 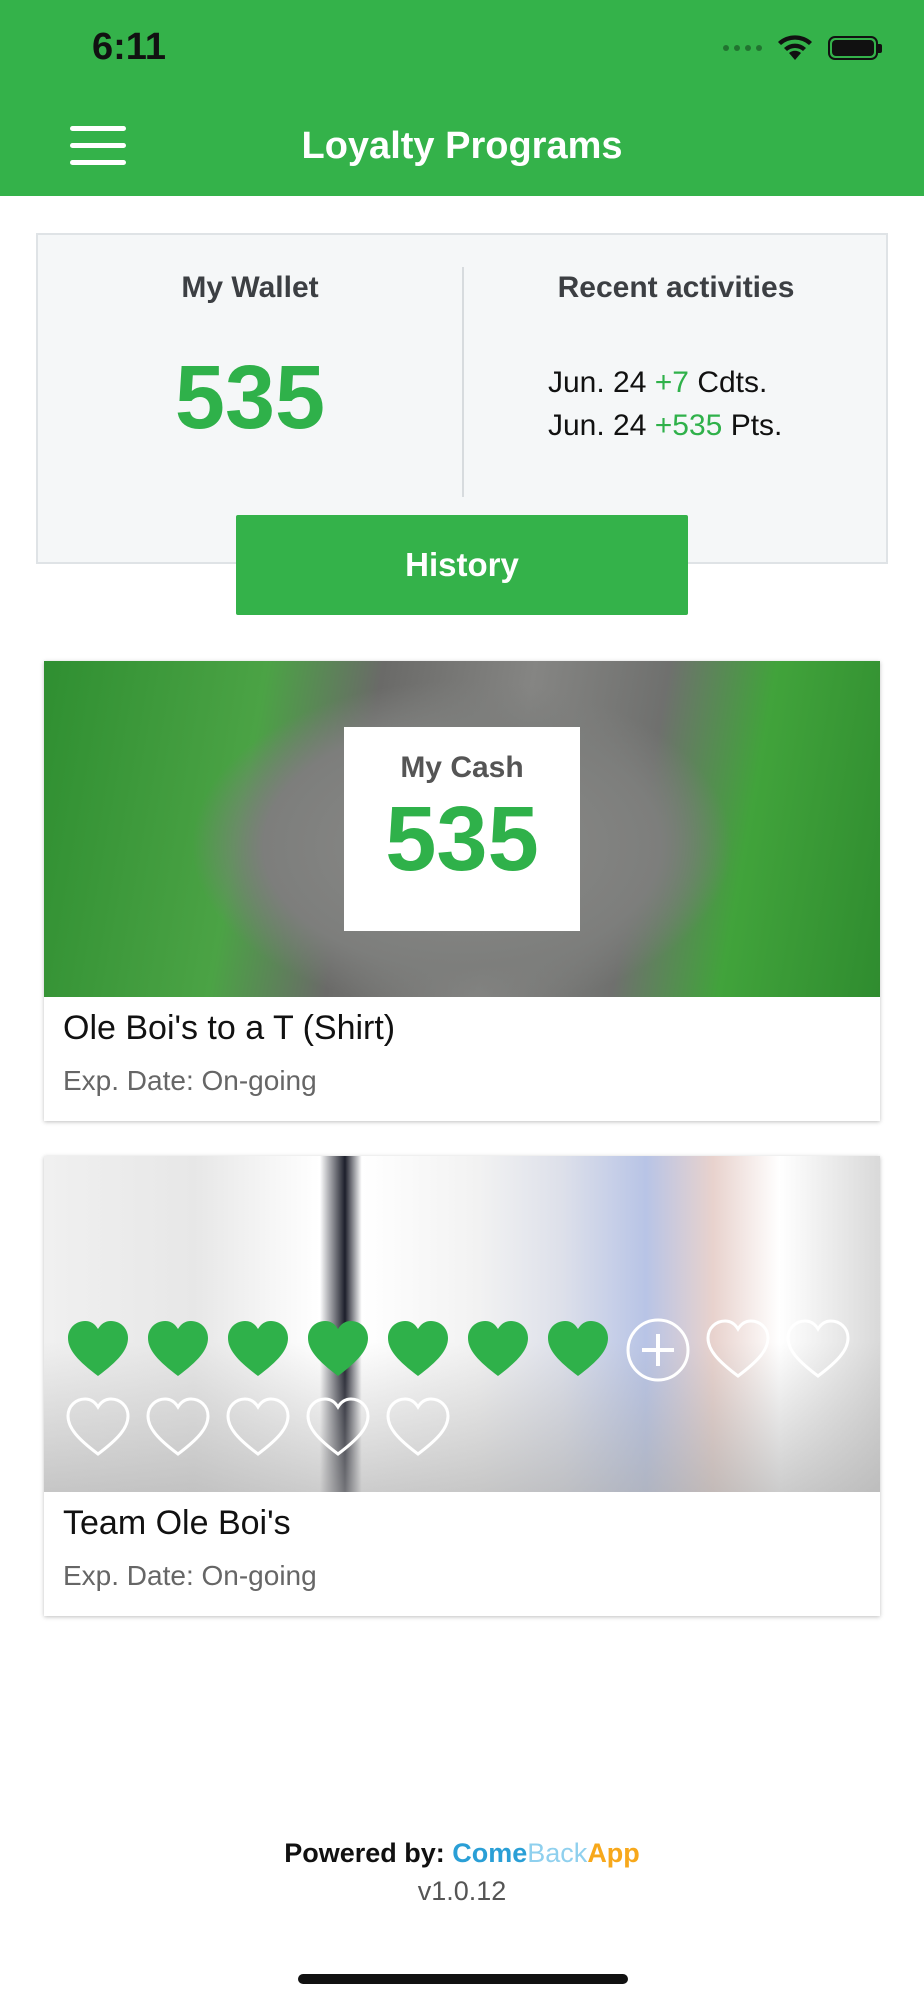 What do you see at coordinates (462, 839) in the screenshot?
I see `cash-value: 535` at bounding box center [462, 839].